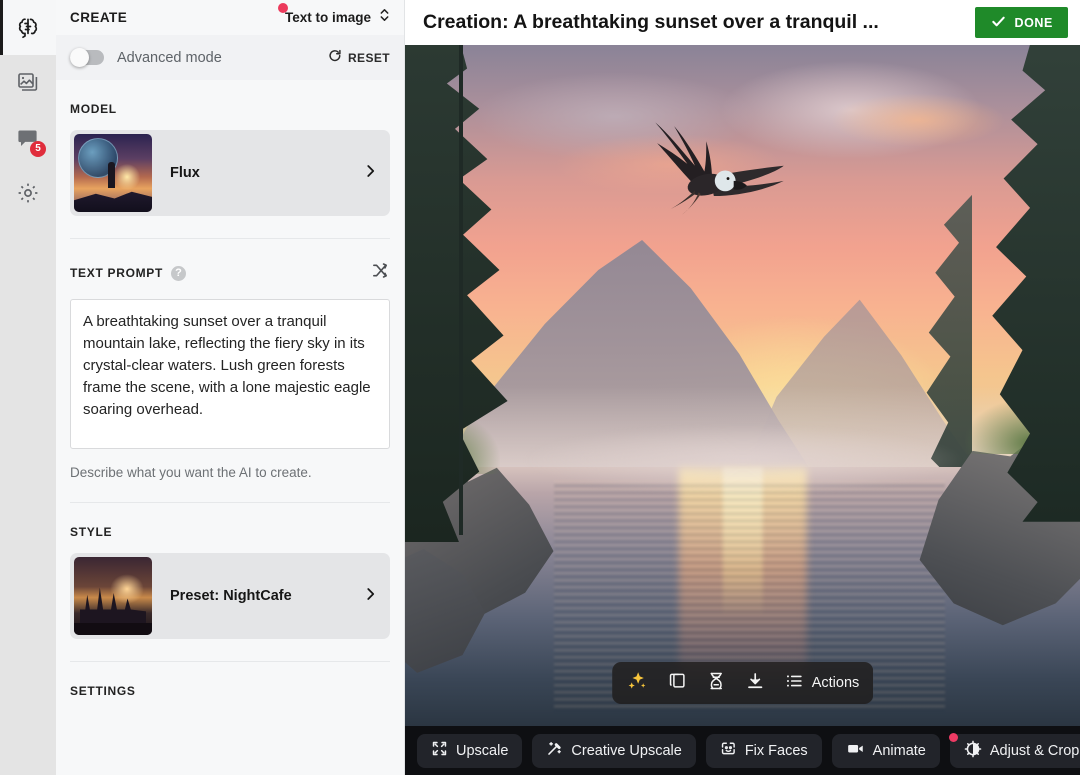  I want to click on model-card: Flux, so click(230, 173).